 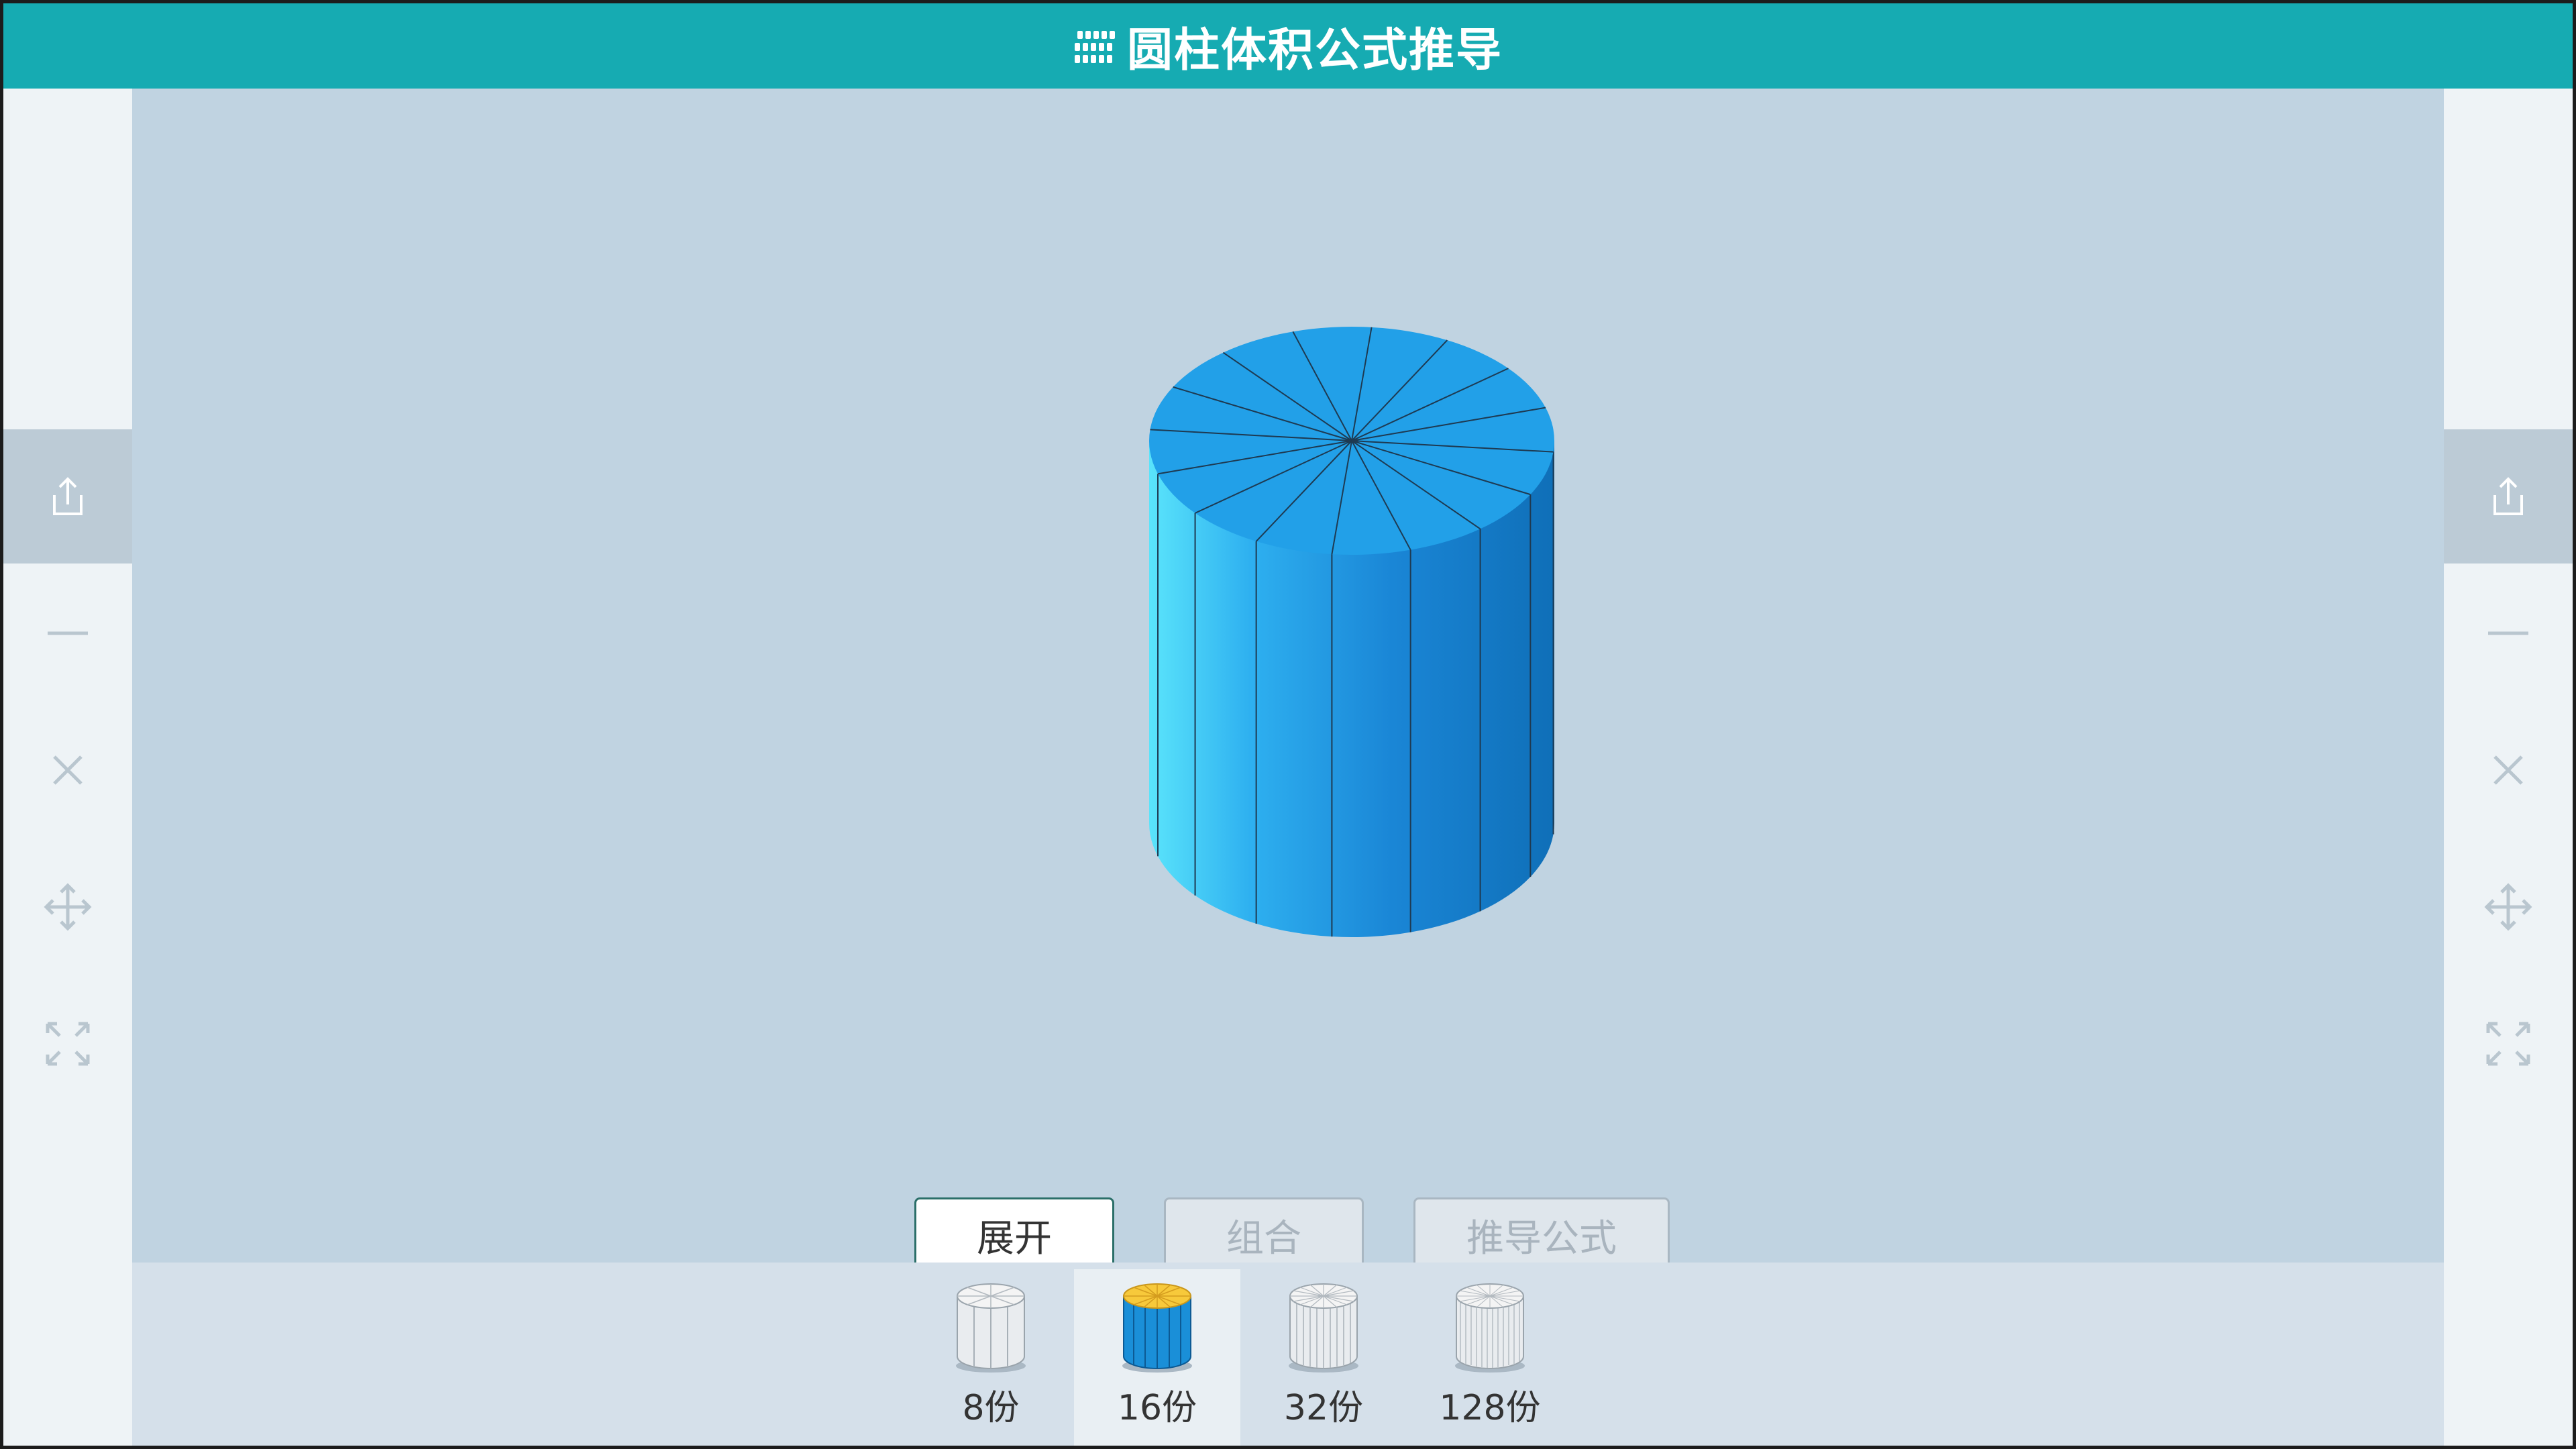 I want to click on fullscreen-button-right, so click(x=2508, y=1044).